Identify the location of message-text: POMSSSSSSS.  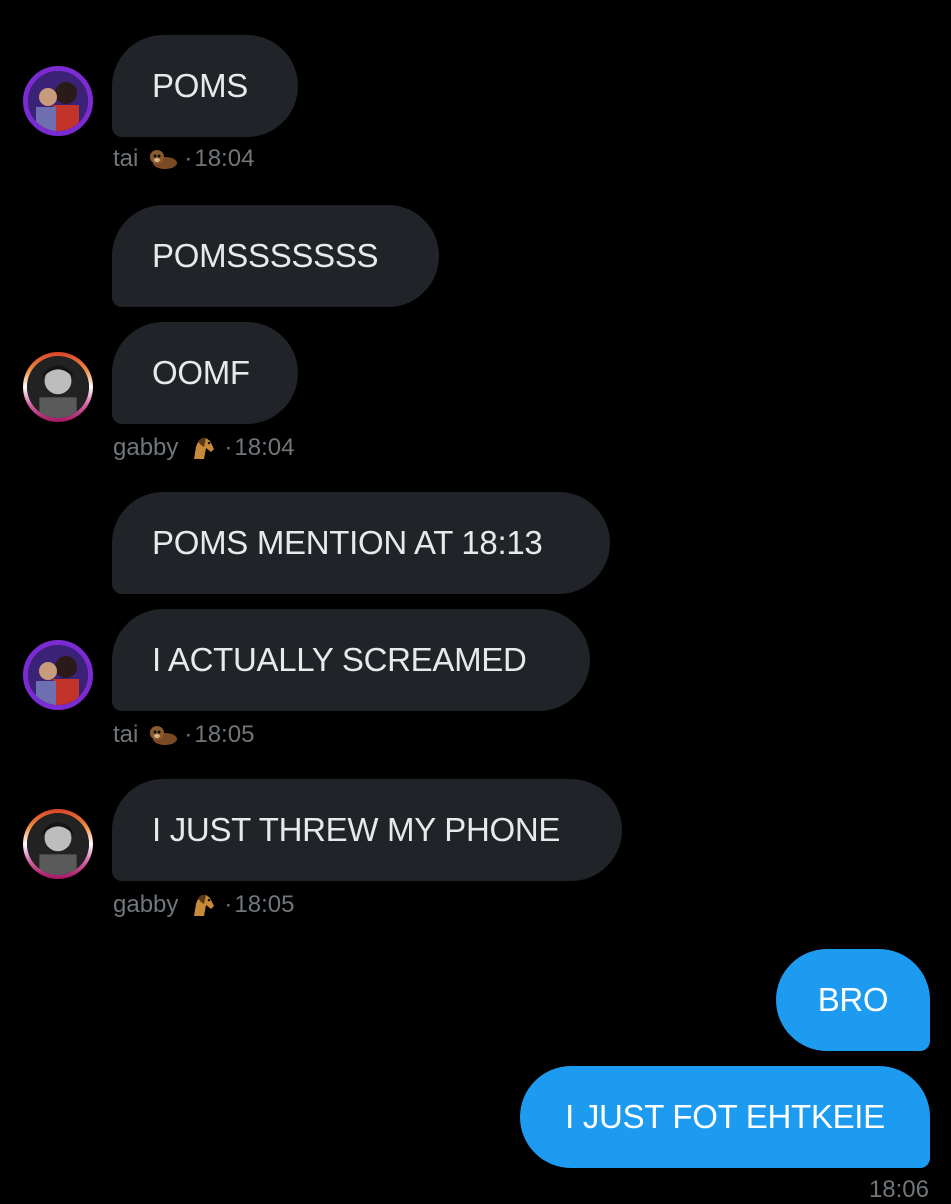
(265, 255).